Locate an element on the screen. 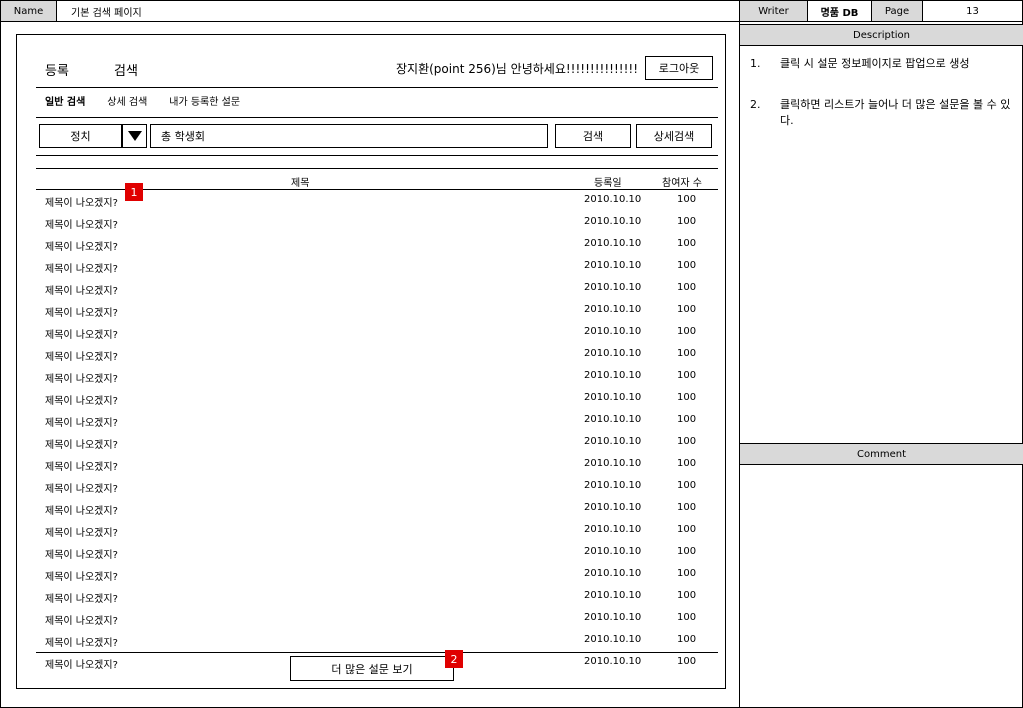  annotation-marker-1: 1 is located at coordinates (134, 192).